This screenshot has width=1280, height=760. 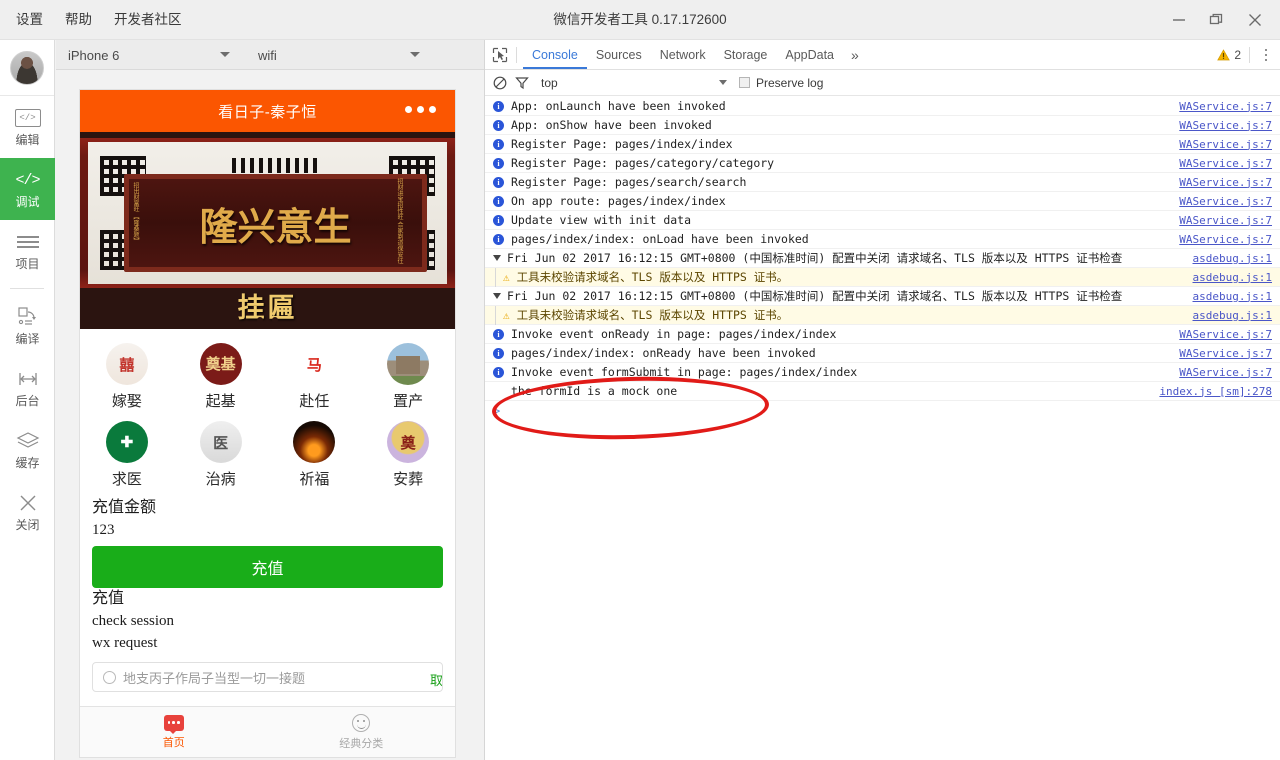 I want to click on rail-item-edit: </> 编辑, so click(x=27, y=127).